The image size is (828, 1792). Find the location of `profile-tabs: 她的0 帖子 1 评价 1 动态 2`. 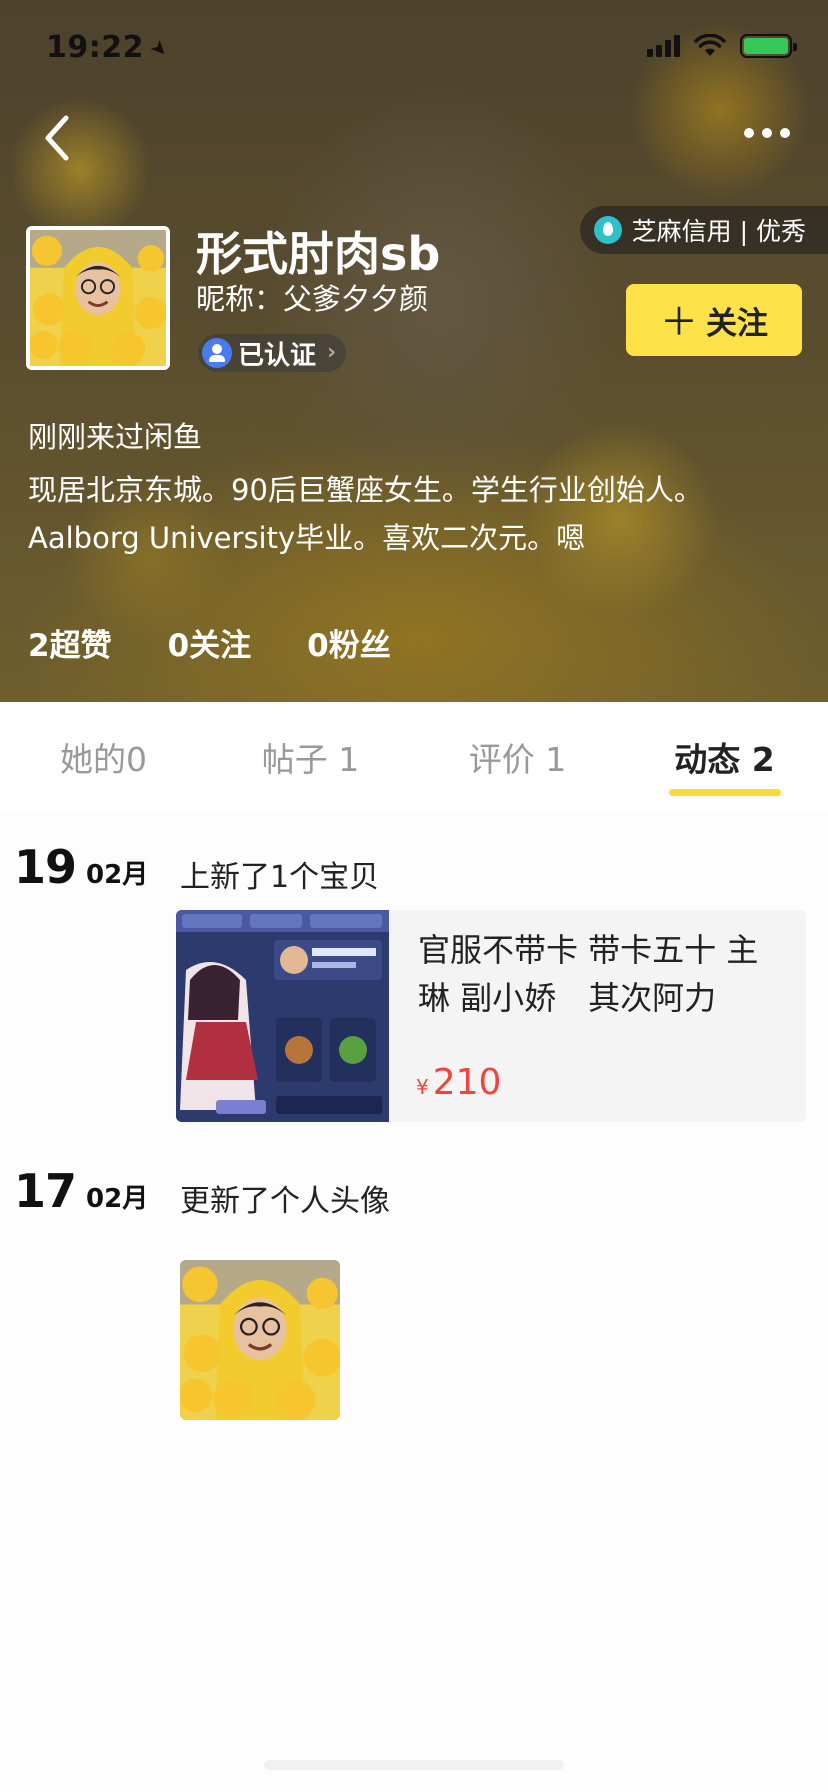

profile-tabs: 她的0 帖子 1 评价 1 动态 2 is located at coordinates (414, 757).